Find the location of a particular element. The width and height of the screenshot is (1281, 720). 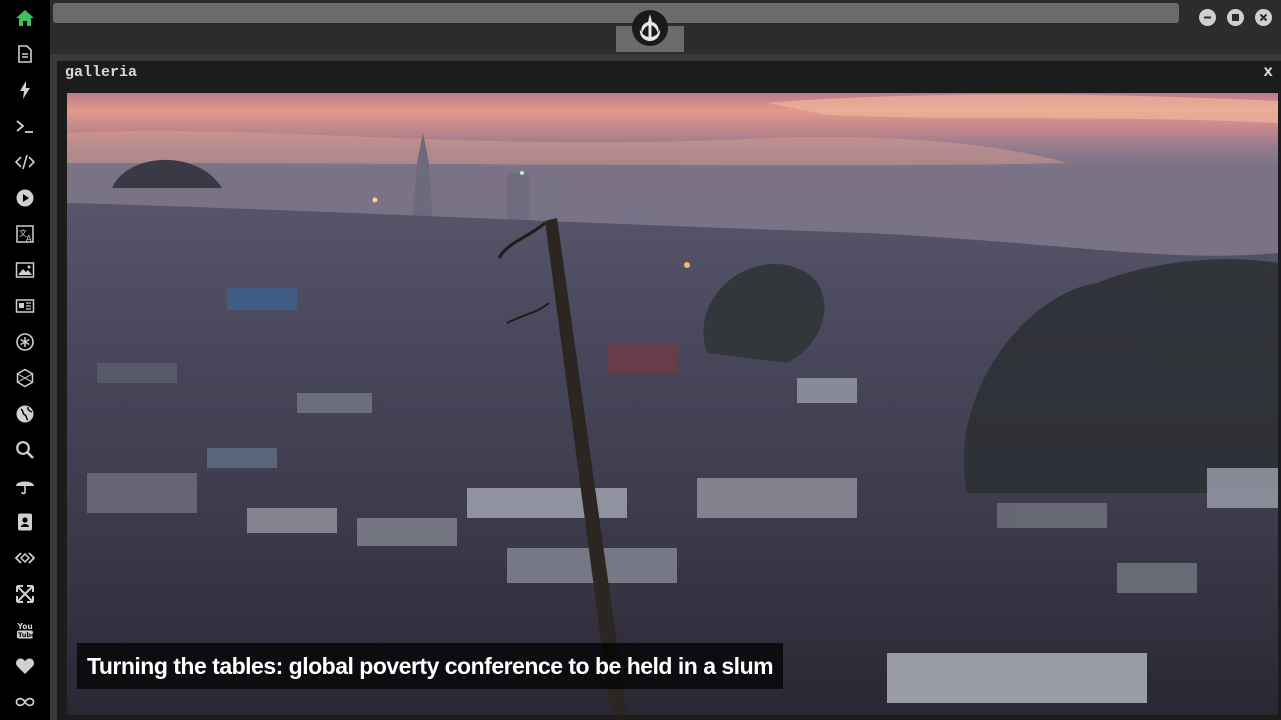

youtube-icon: You Tube is located at coordinates (25, 630).